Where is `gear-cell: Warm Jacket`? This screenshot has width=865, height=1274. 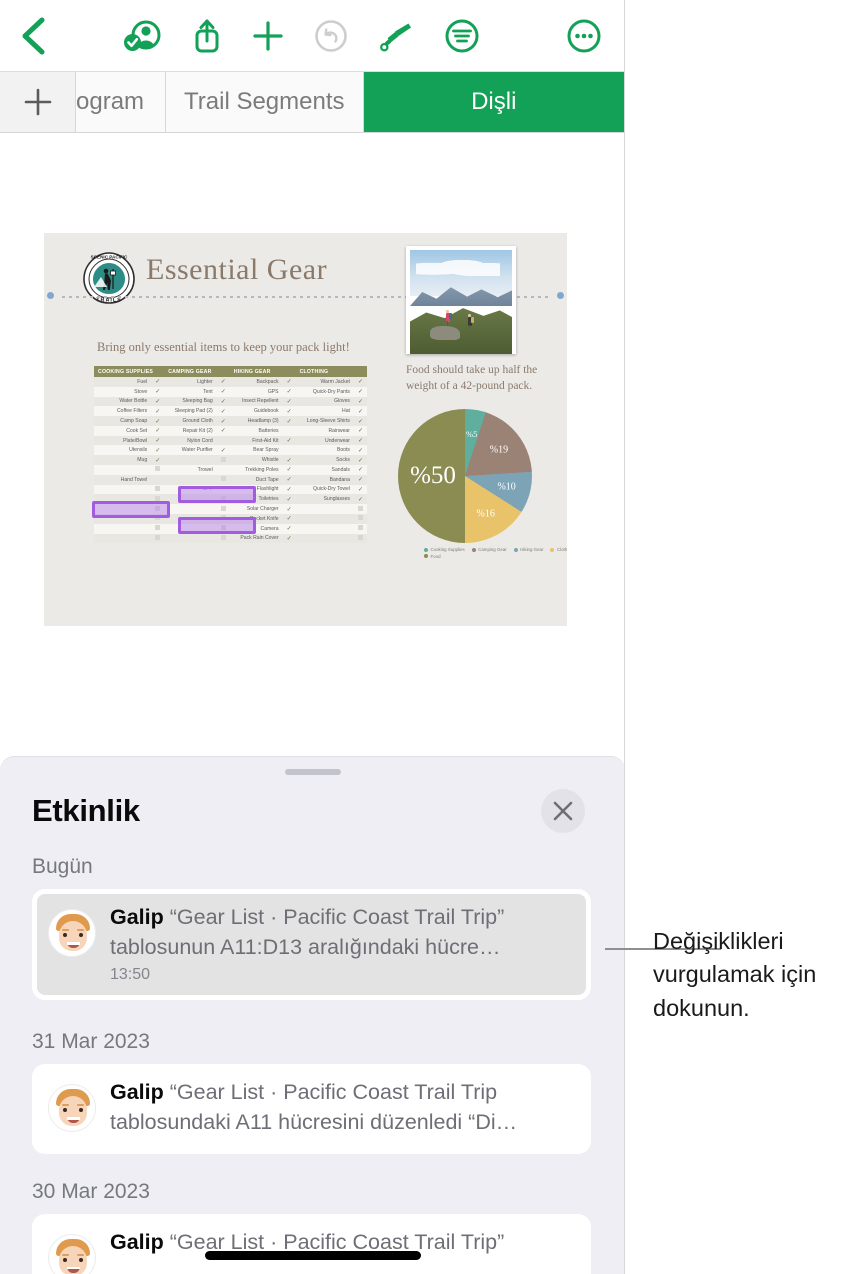 gear-cell: Warm Jacket is located at coordinates (325, 382).